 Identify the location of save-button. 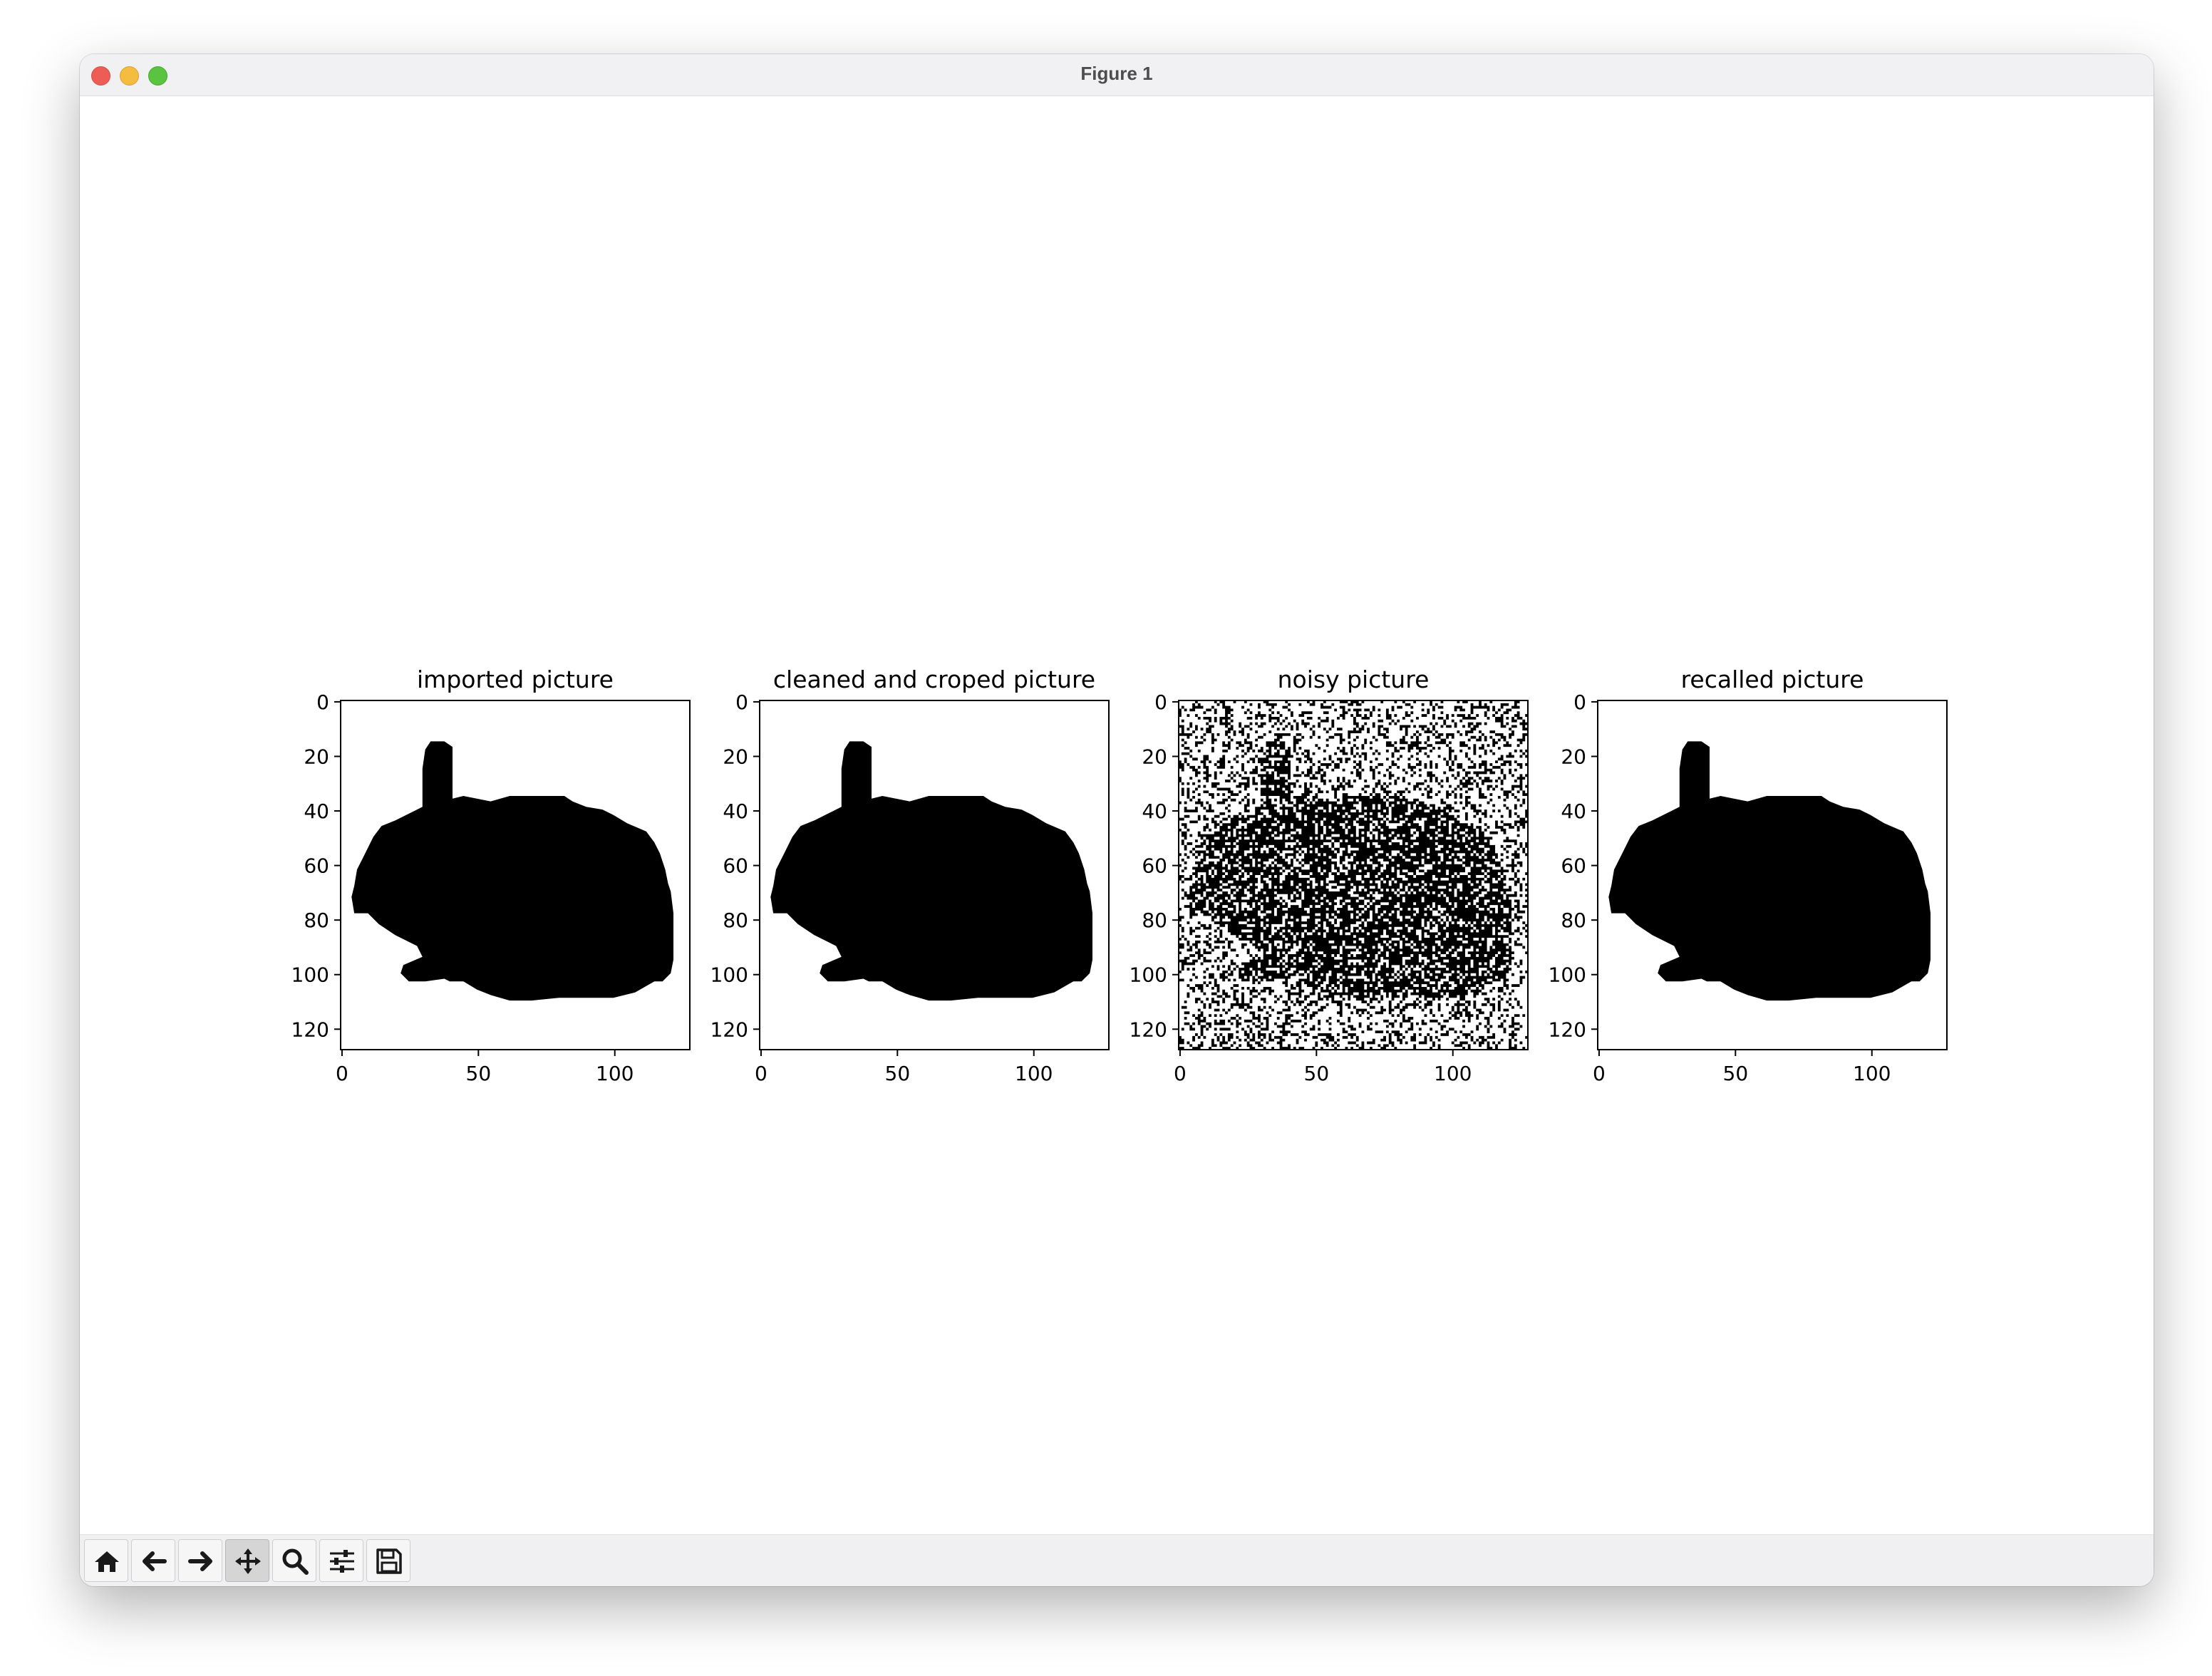
(388, 1560).